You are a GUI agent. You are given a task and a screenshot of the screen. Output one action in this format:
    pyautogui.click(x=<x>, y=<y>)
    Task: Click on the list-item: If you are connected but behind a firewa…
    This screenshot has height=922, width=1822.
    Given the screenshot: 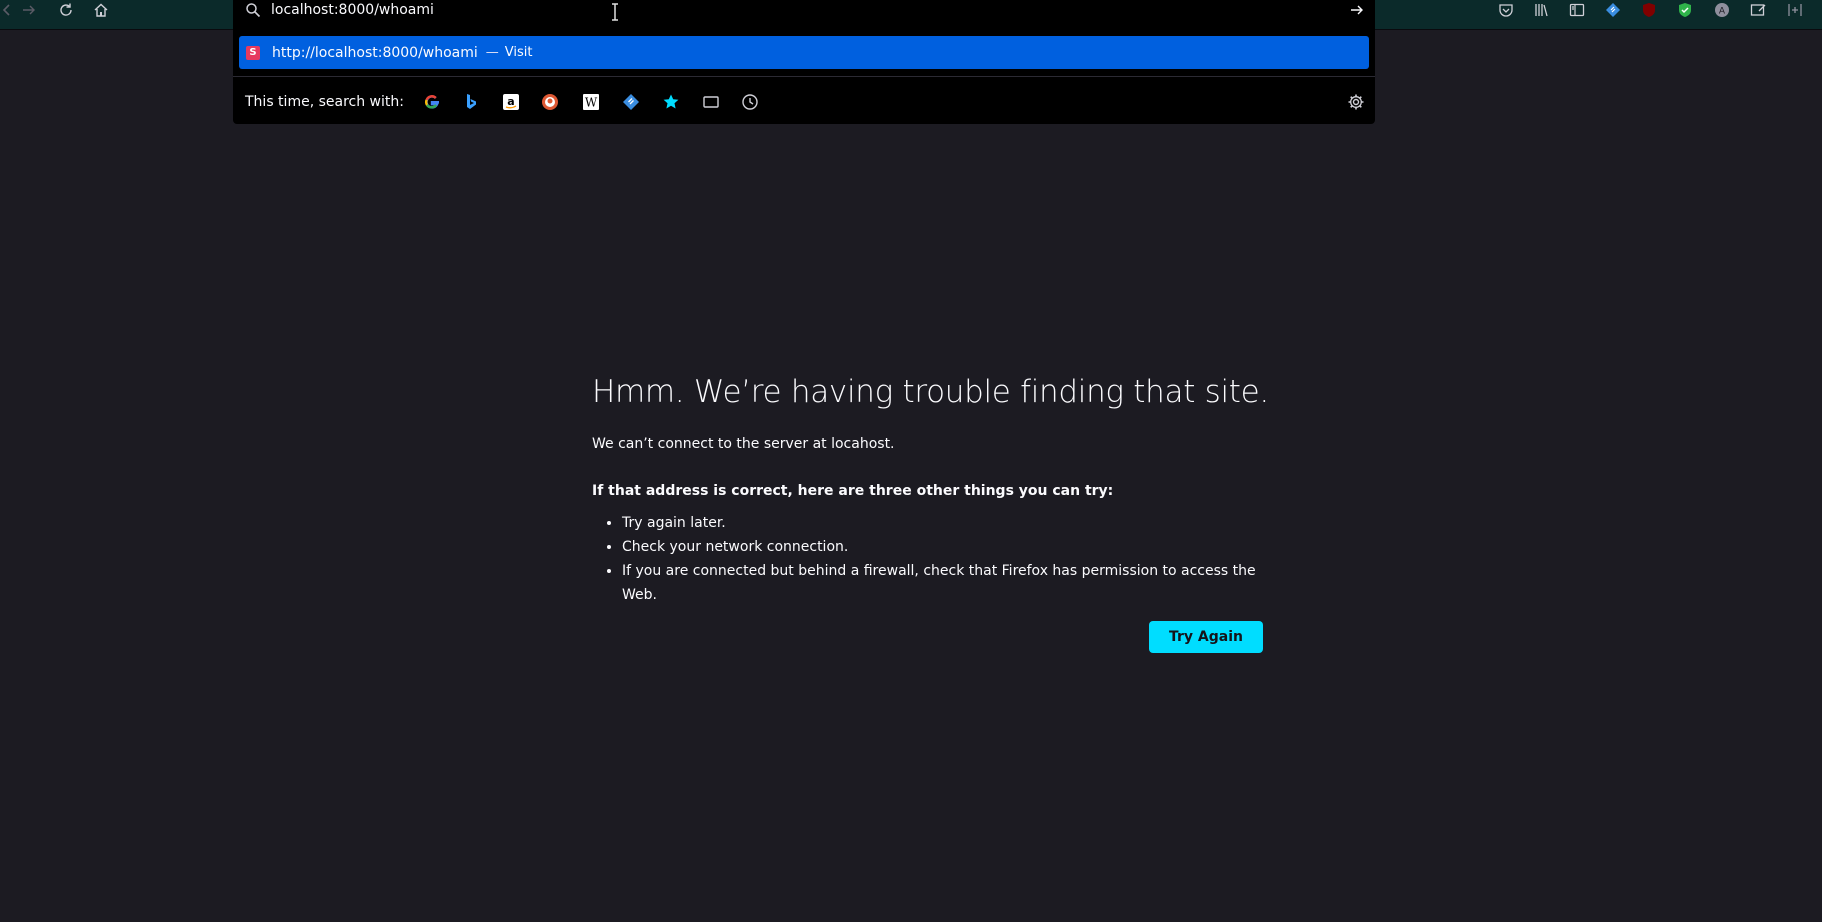 What is the action you would take?
    pyautogui.click(x=957, y=583)
    